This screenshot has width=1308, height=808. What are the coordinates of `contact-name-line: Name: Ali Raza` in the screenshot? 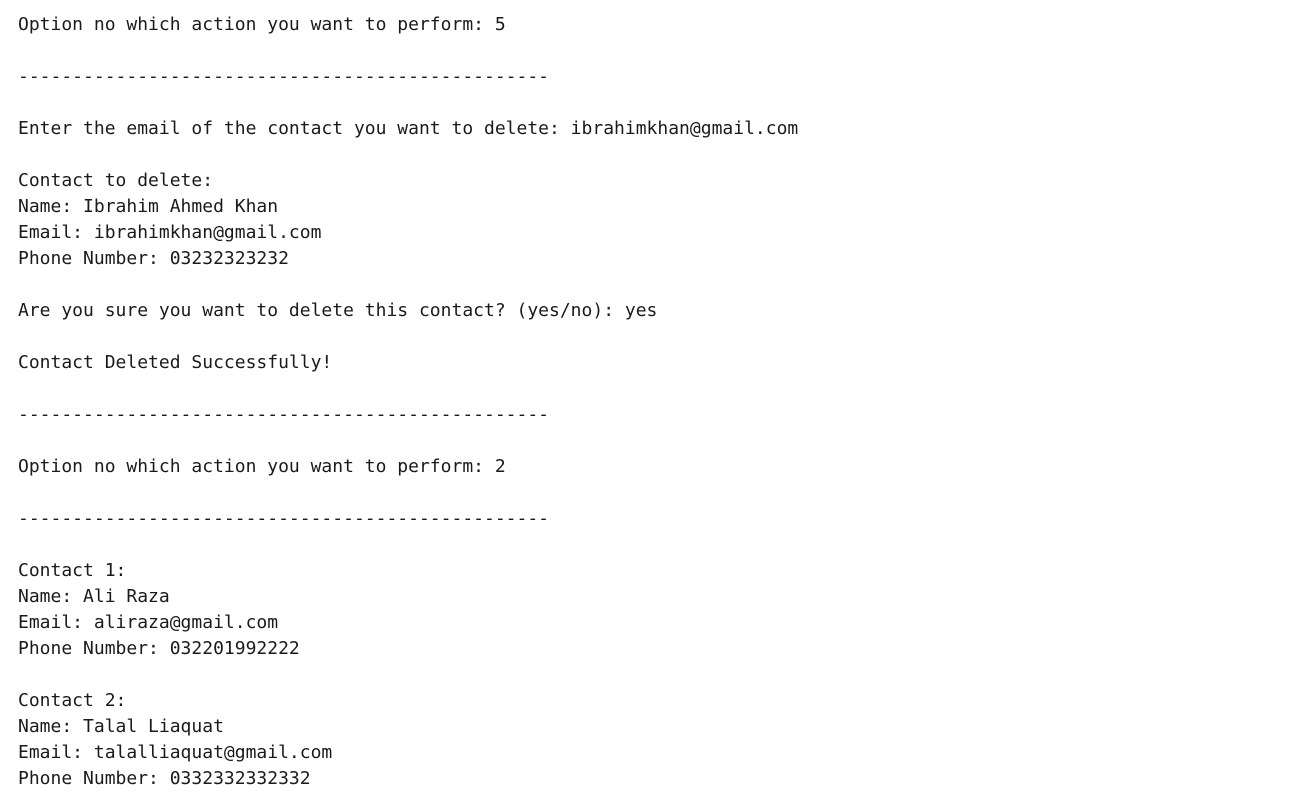 It's located at (94, 596).